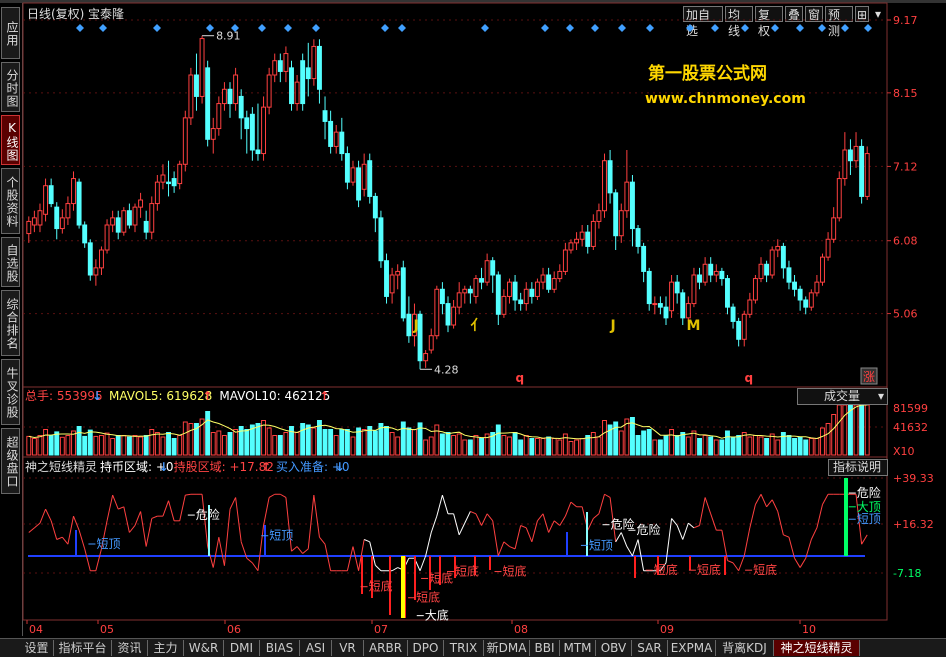 This screenshot has height=657, width=946. What do you see at coordinates (130, 648) in the screenshot?
I see `bottom-tab-2: 资讯` at bounding box center [130, 648].